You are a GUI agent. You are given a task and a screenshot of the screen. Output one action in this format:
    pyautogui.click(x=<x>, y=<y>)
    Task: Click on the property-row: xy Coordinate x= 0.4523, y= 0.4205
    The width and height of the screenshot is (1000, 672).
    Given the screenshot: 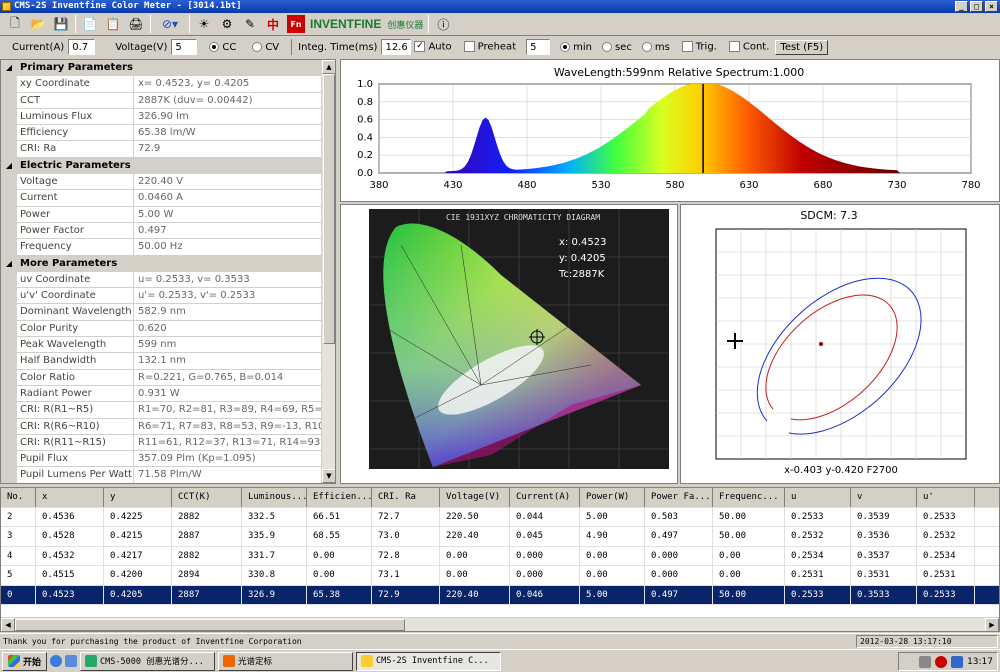 What is the action you would take?
    pyautogui.click(x=168, y=84)
    